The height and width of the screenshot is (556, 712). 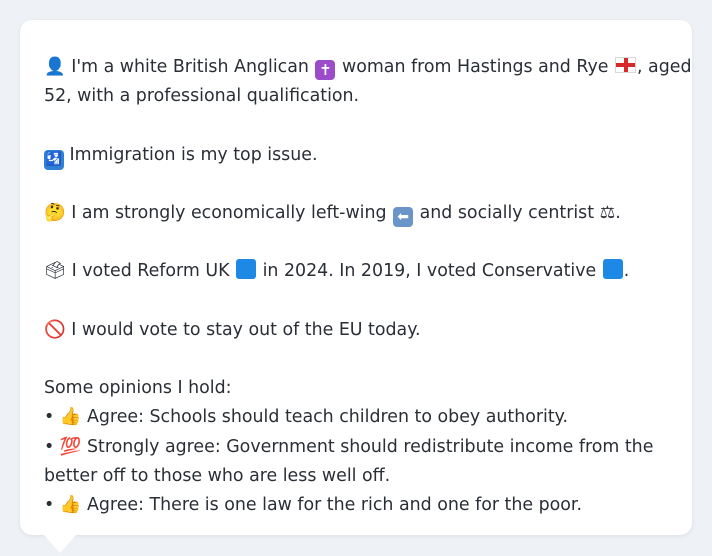 I want to click on ideology-suffix: ., so click(x=618, y=212).